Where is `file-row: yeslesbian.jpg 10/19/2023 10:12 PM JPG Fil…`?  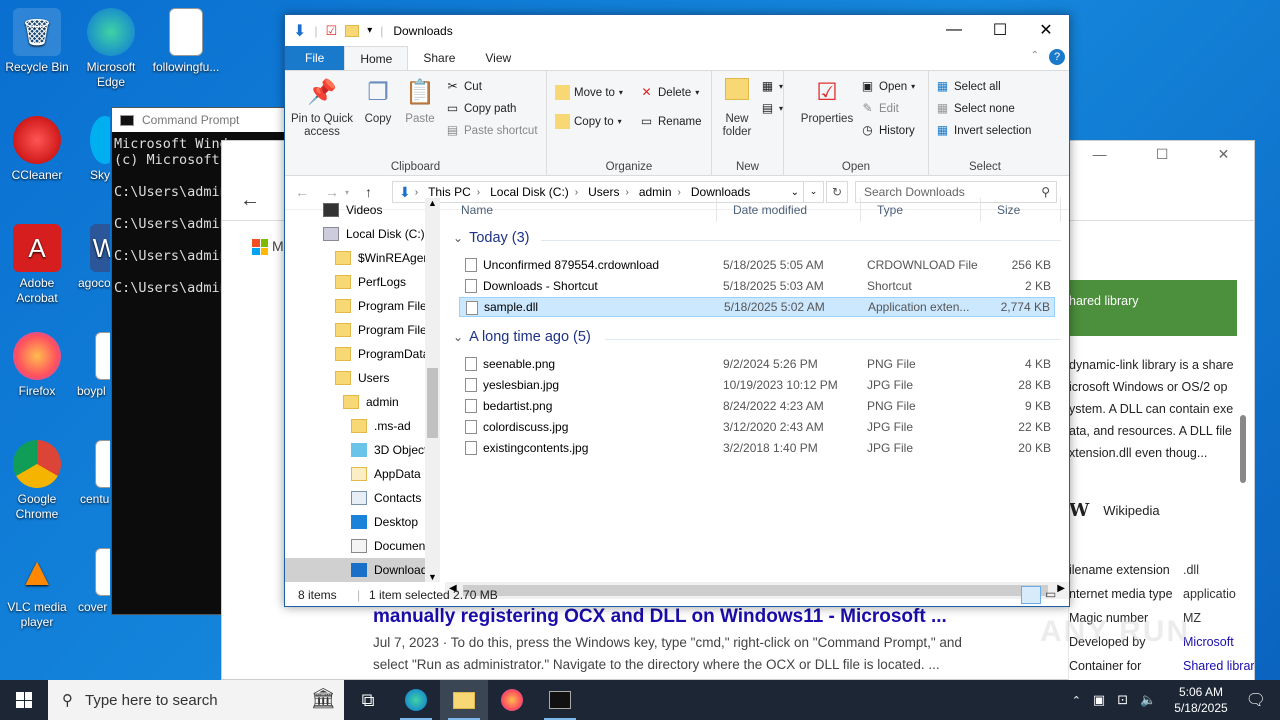 file-row: yeslesbian.jpg 10/19/2023 10:12 PM JPG Fil… is located at coordinates (757, 385).